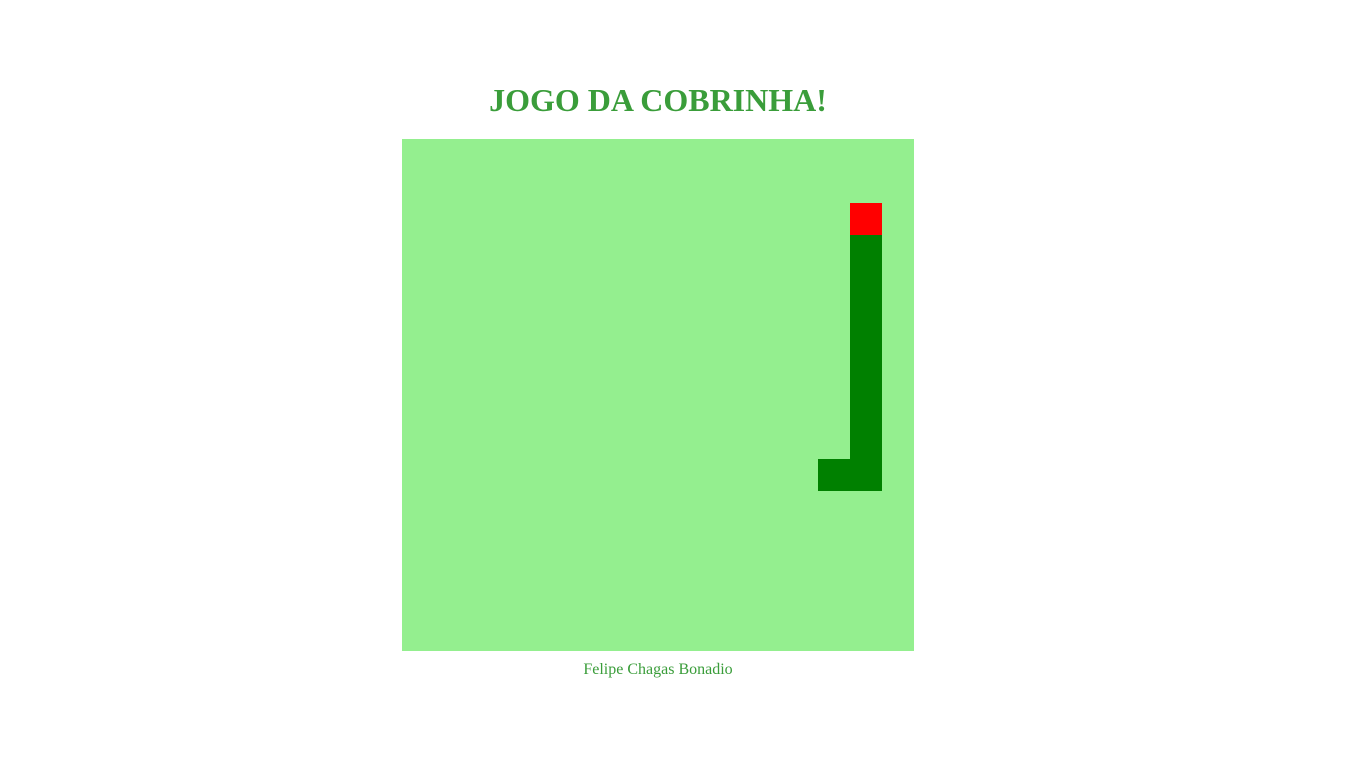  What do you see at coordinates (866, 219) in the screenshot?
I see `food-item` at bounding box center [866, 219].